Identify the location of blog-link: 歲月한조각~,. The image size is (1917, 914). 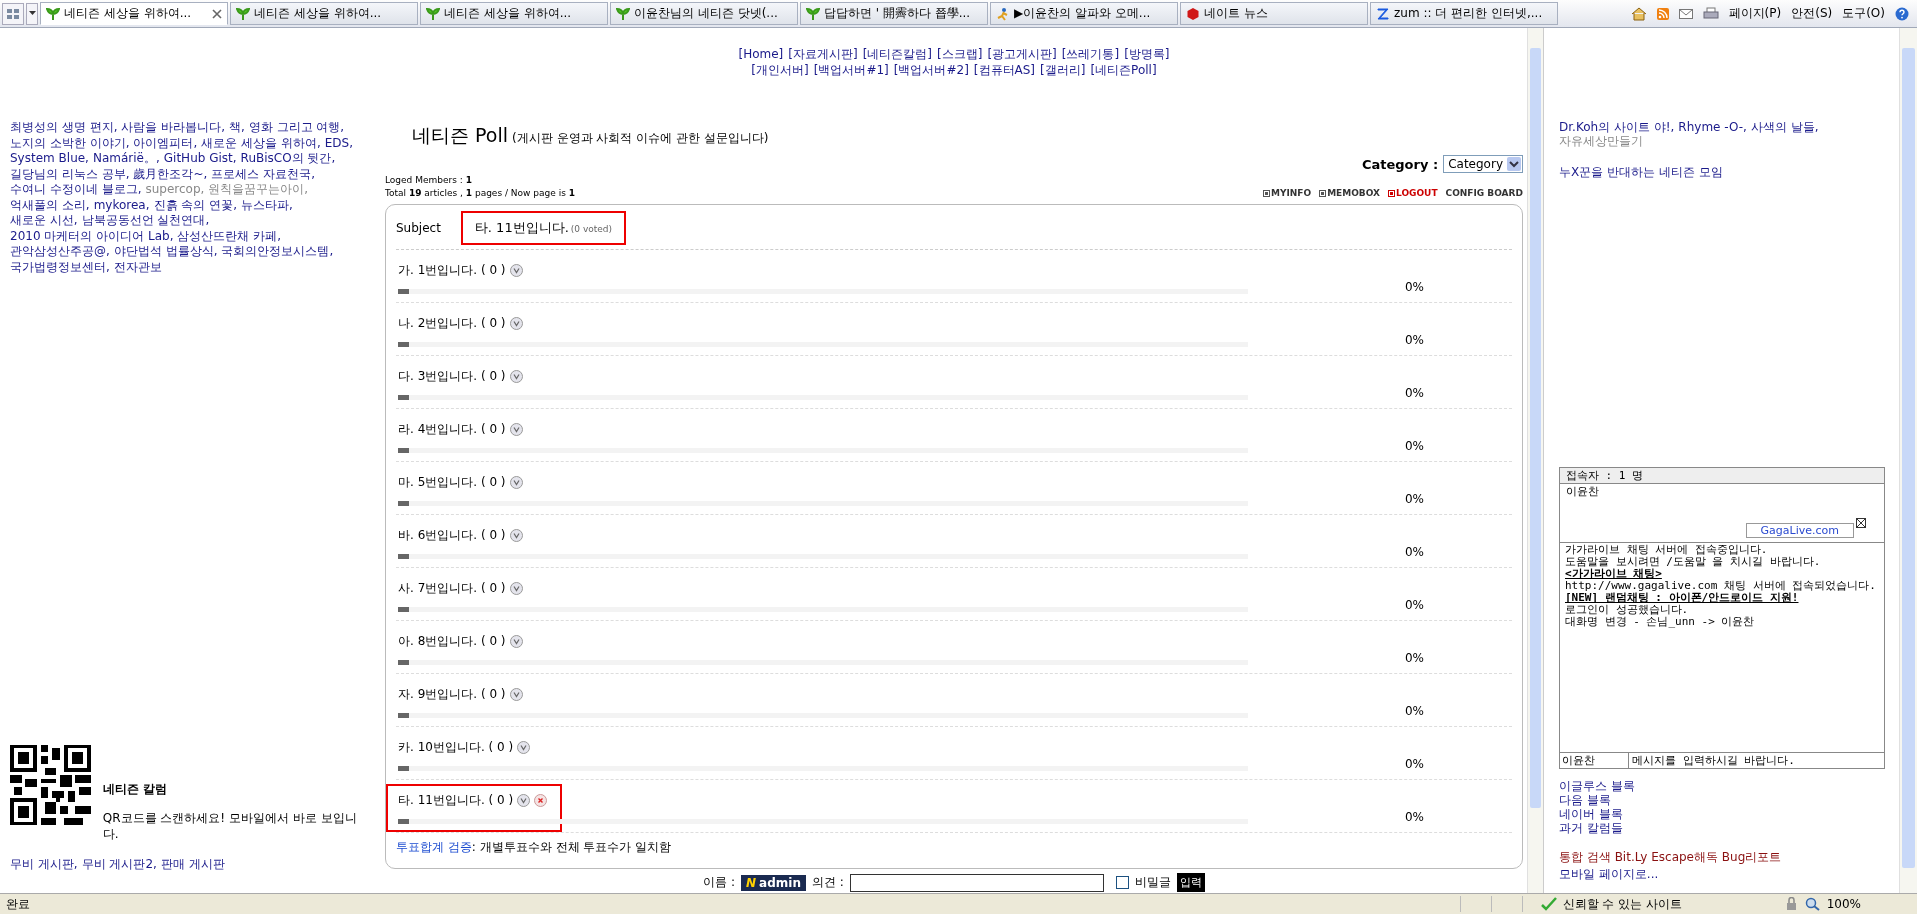
(170, 174).